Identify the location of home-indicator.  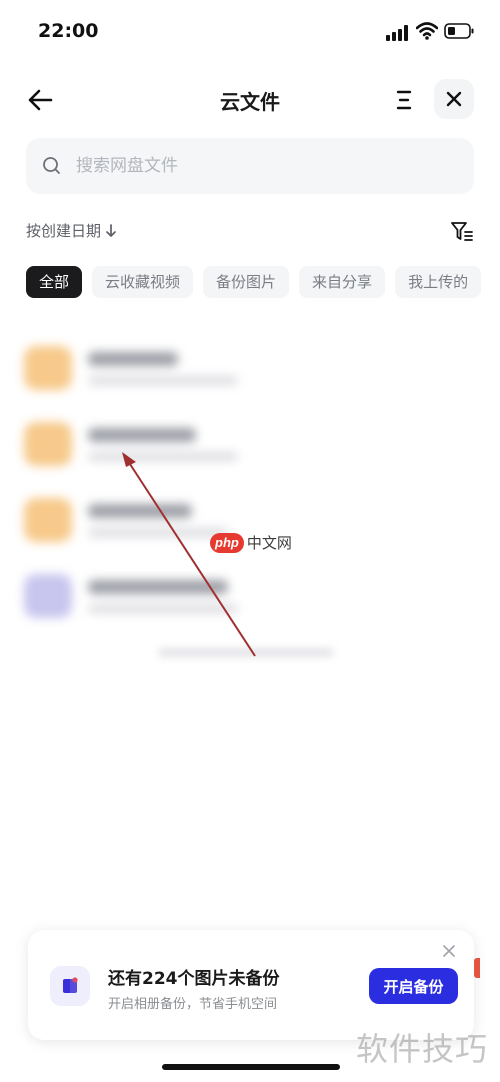
(251, 1067).